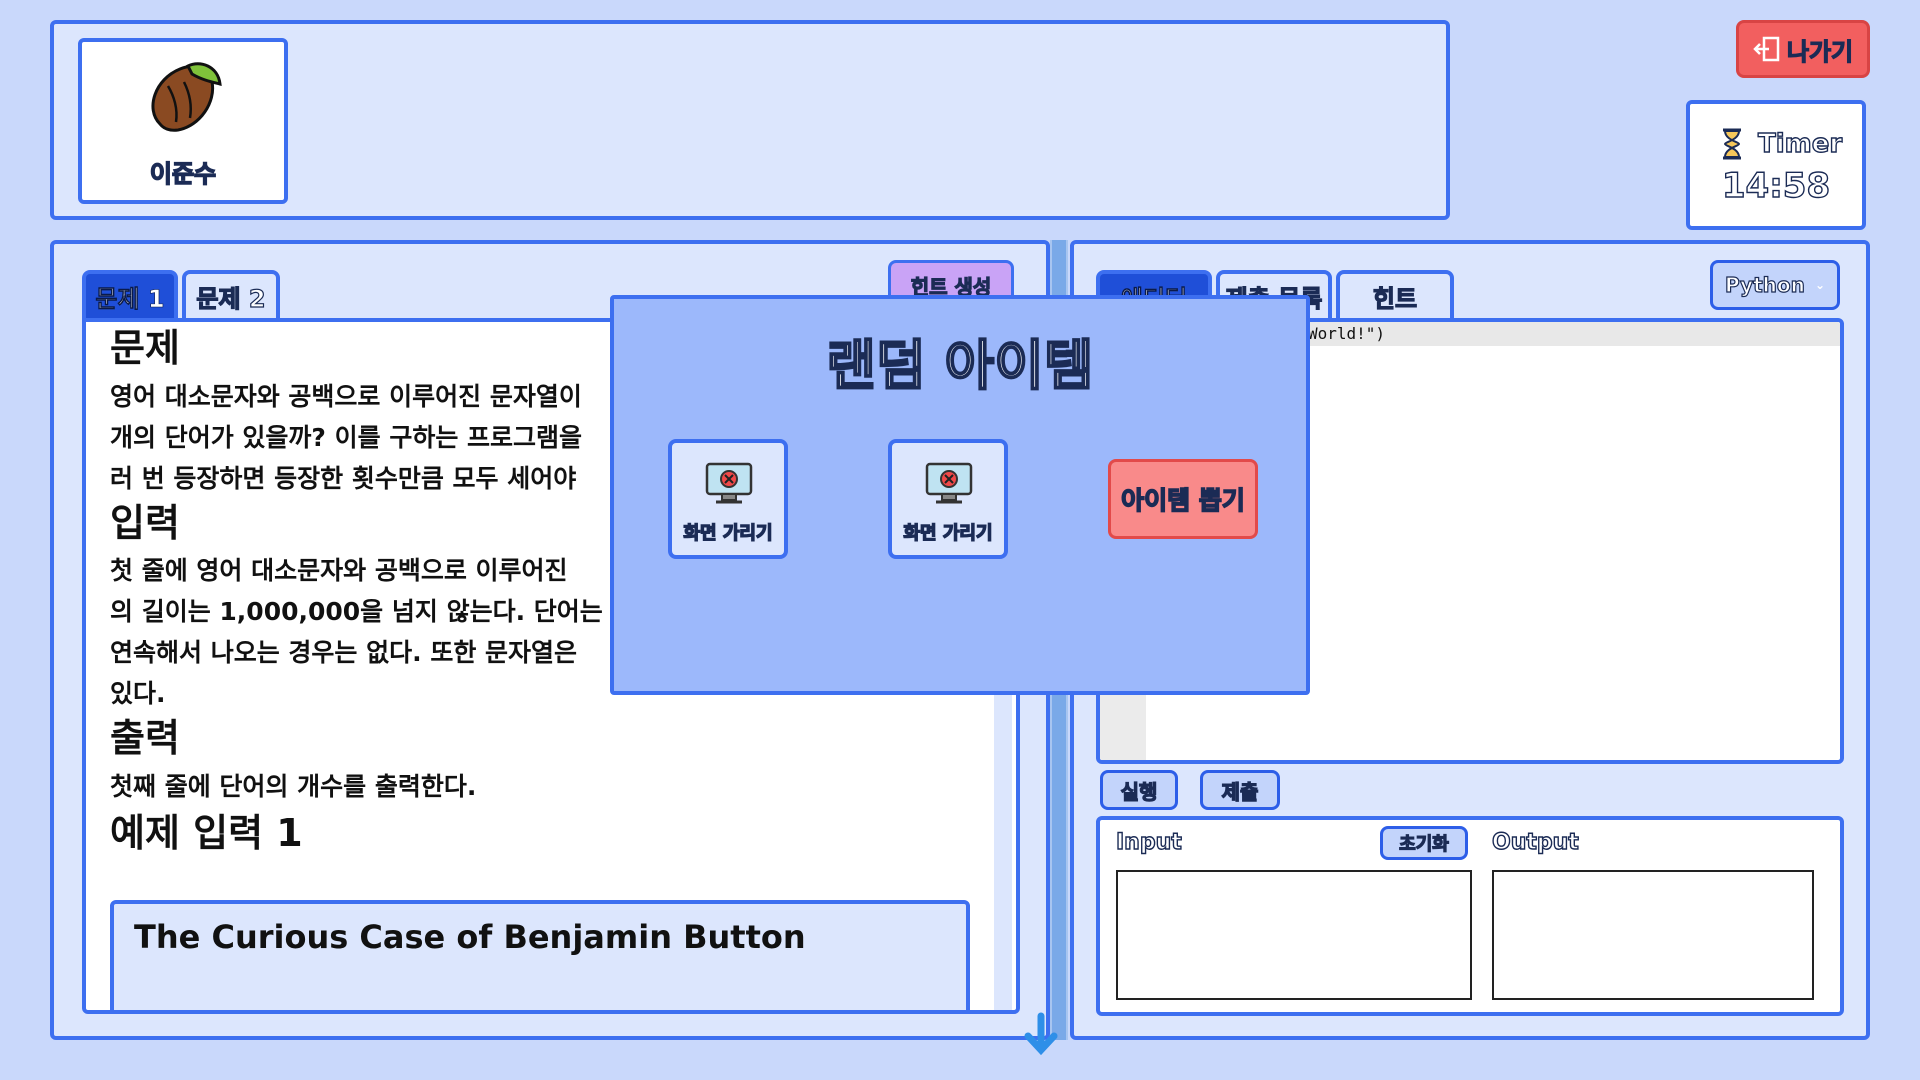  Describe the element at coordinates (1148, 842) in the screenshot. I see `input-label: Input` at that location.